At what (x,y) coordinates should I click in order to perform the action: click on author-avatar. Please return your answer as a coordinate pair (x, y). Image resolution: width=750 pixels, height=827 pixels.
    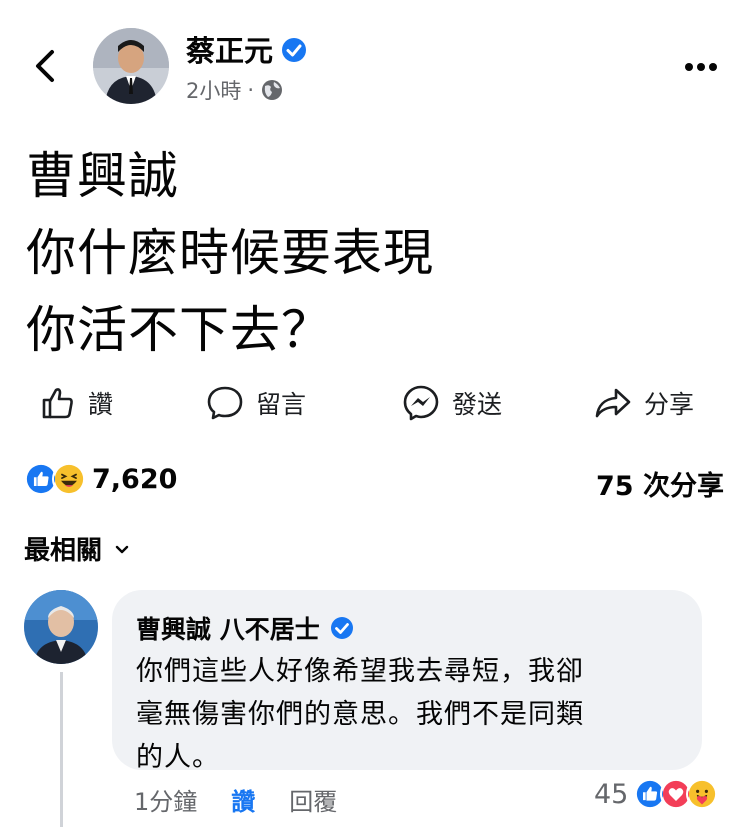
    Looking at the image, I should click on (131, 66).